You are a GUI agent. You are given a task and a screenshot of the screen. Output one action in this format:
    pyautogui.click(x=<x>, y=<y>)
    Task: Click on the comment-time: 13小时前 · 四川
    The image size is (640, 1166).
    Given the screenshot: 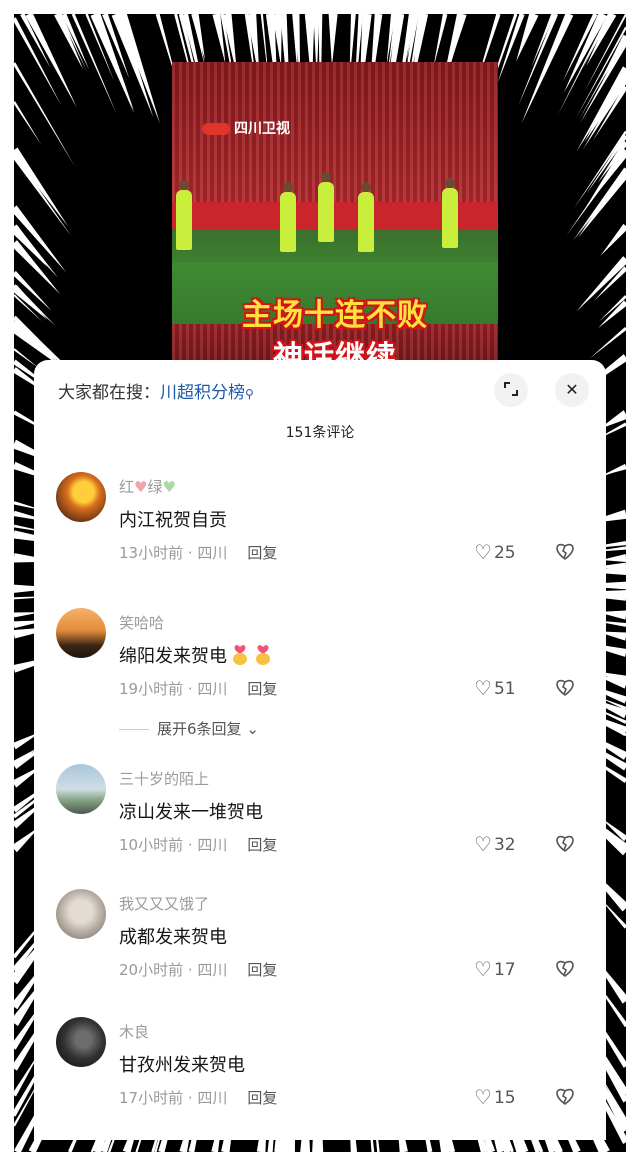 What is the action you would take?
    pyautogui.click(x=173, y=553)
    